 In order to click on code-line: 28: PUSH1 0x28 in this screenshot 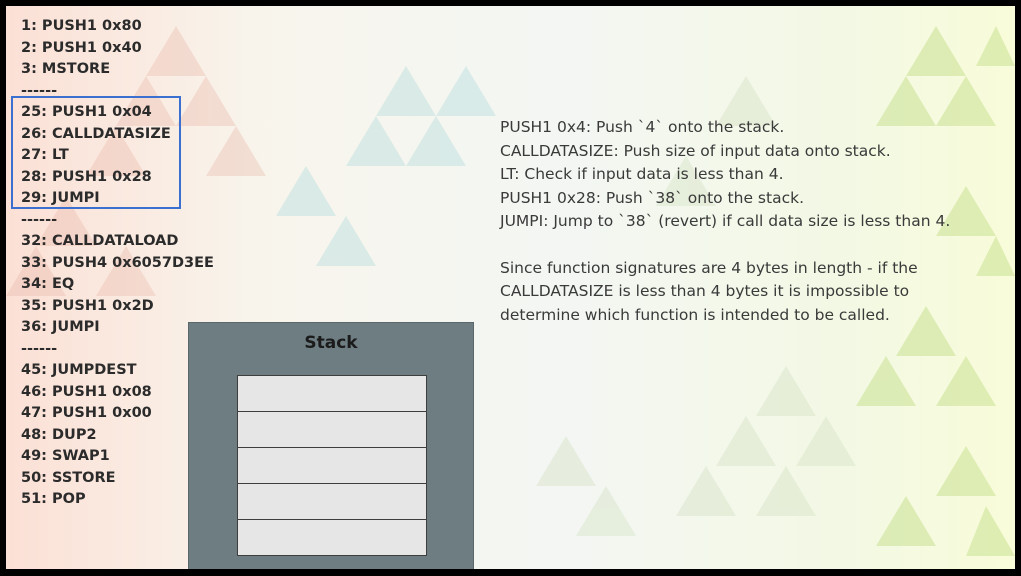, I will do `click(86, 176)`.